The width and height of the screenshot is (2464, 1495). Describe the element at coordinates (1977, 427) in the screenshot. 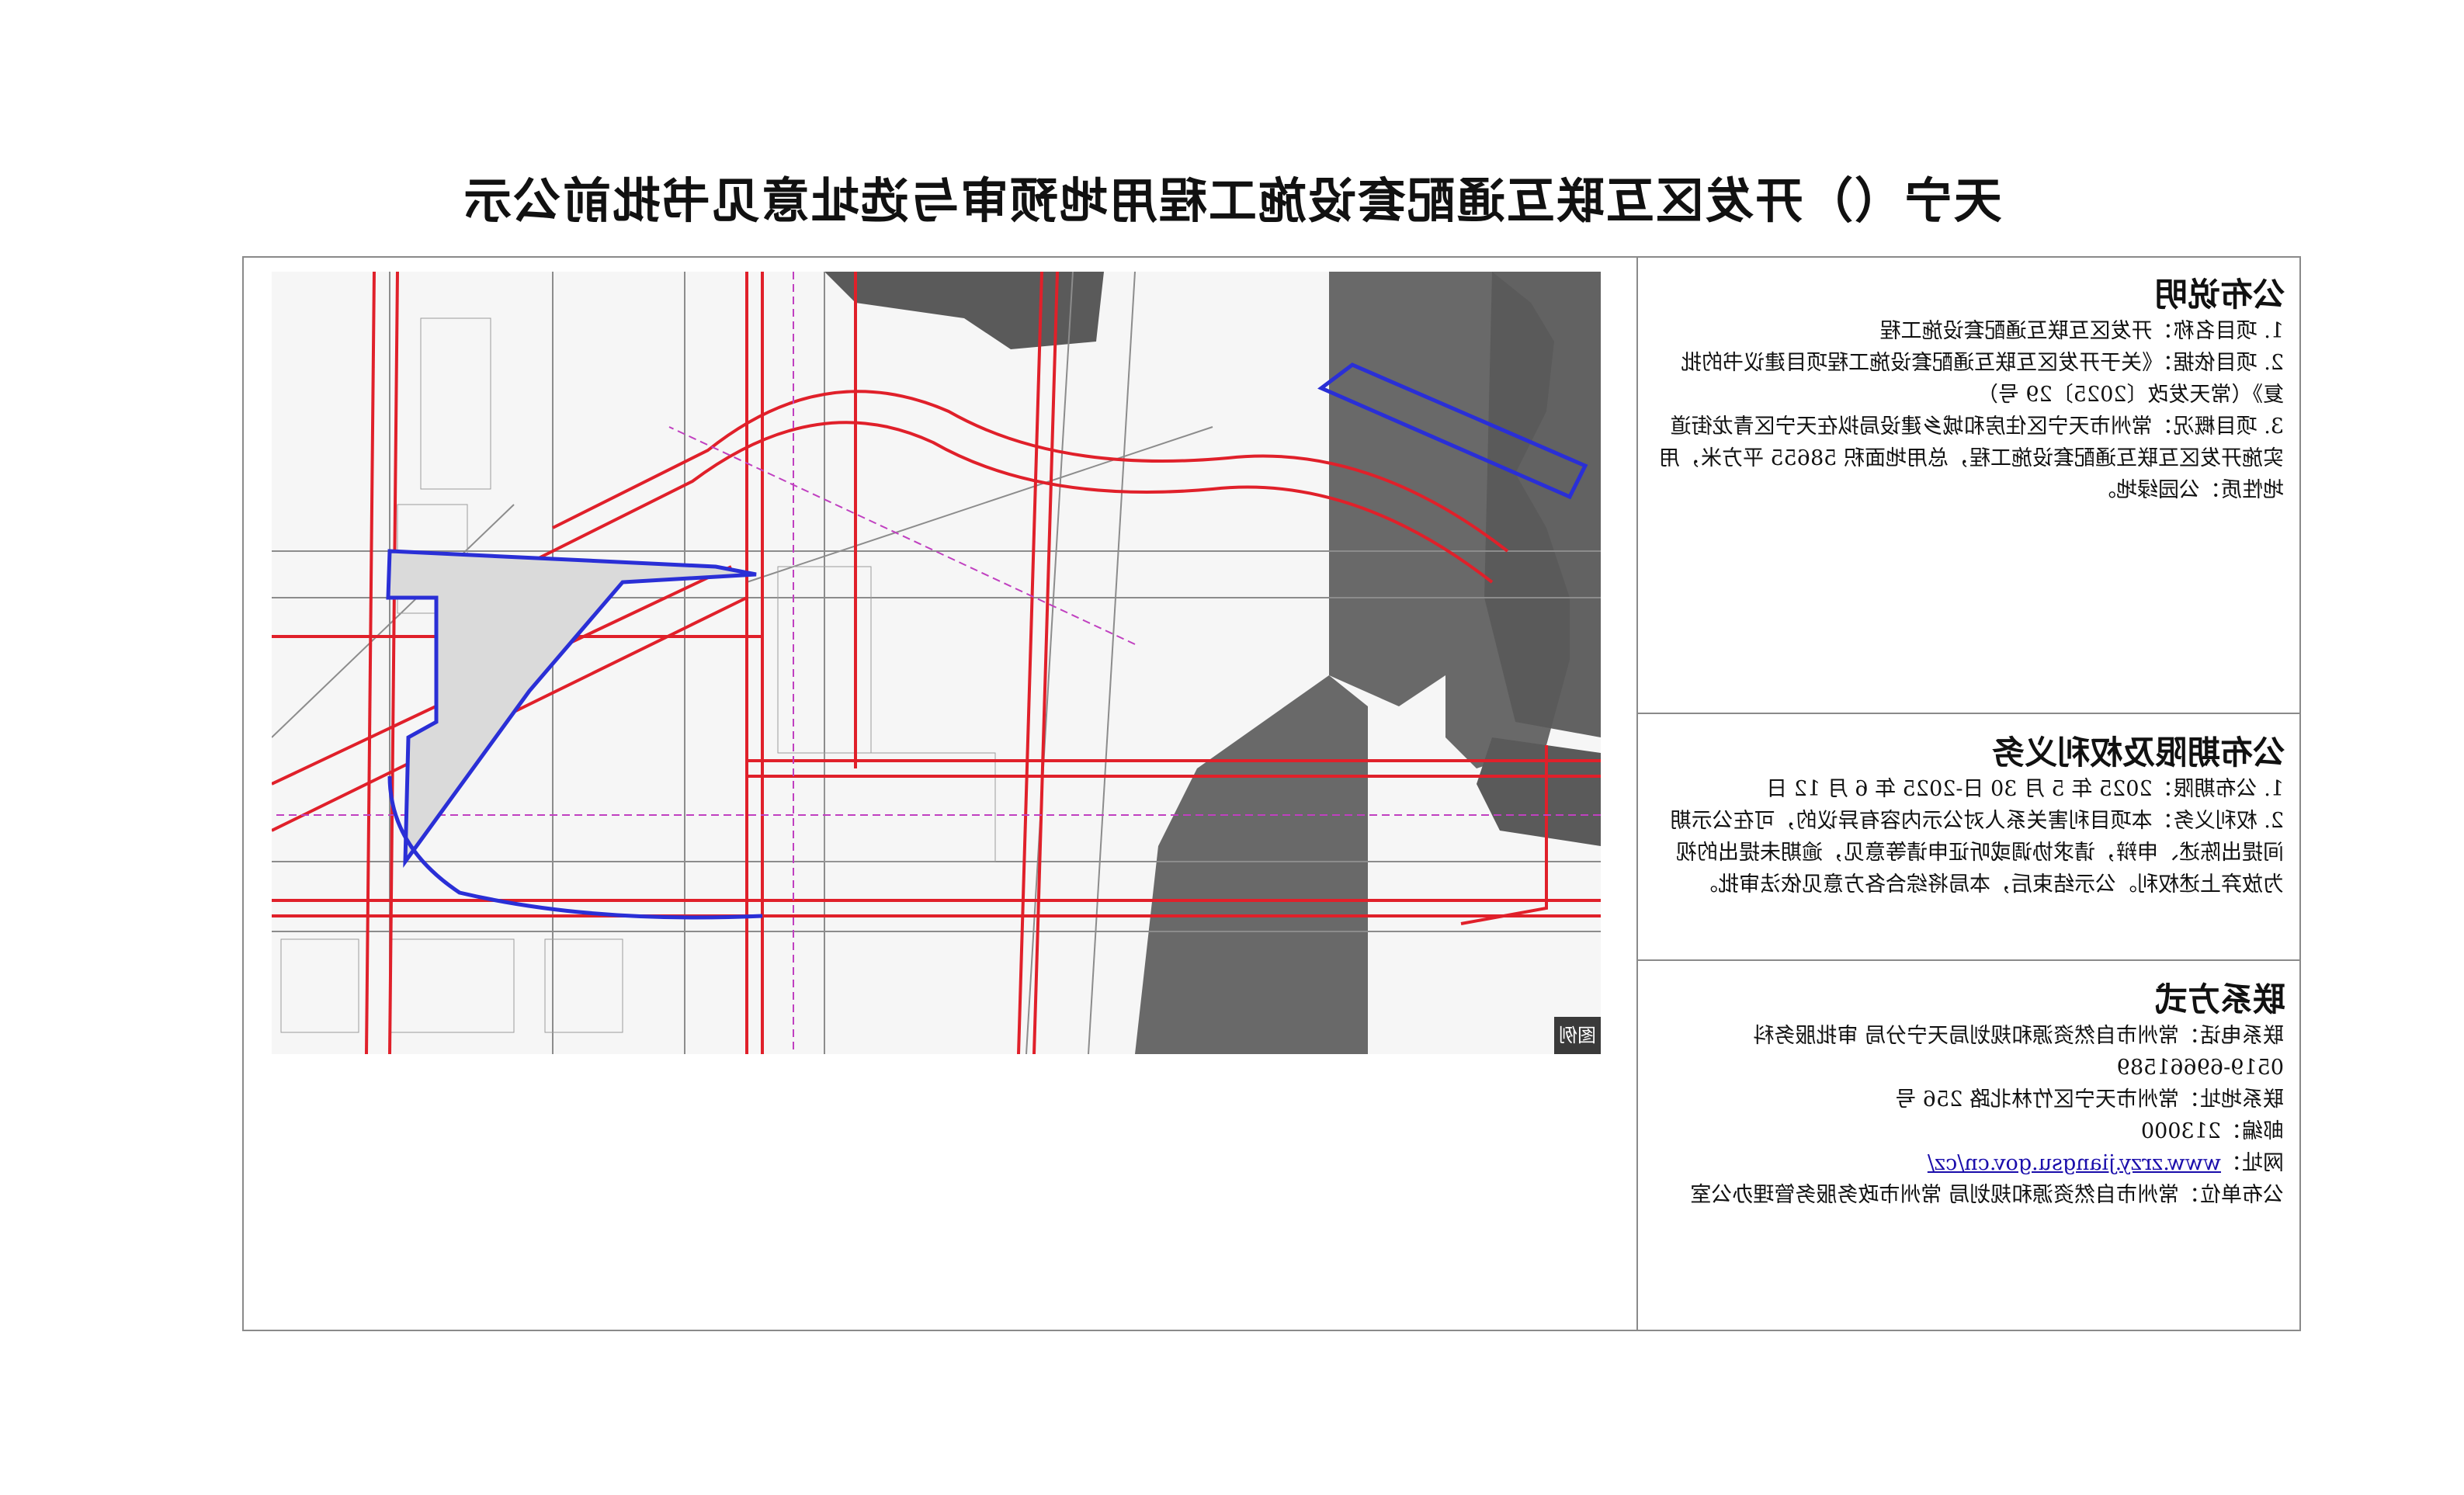

I see `description-line: 3. 项目概况：常州市天宁区住房和城乡建设局拟在天宁区青龙街道` at that location.